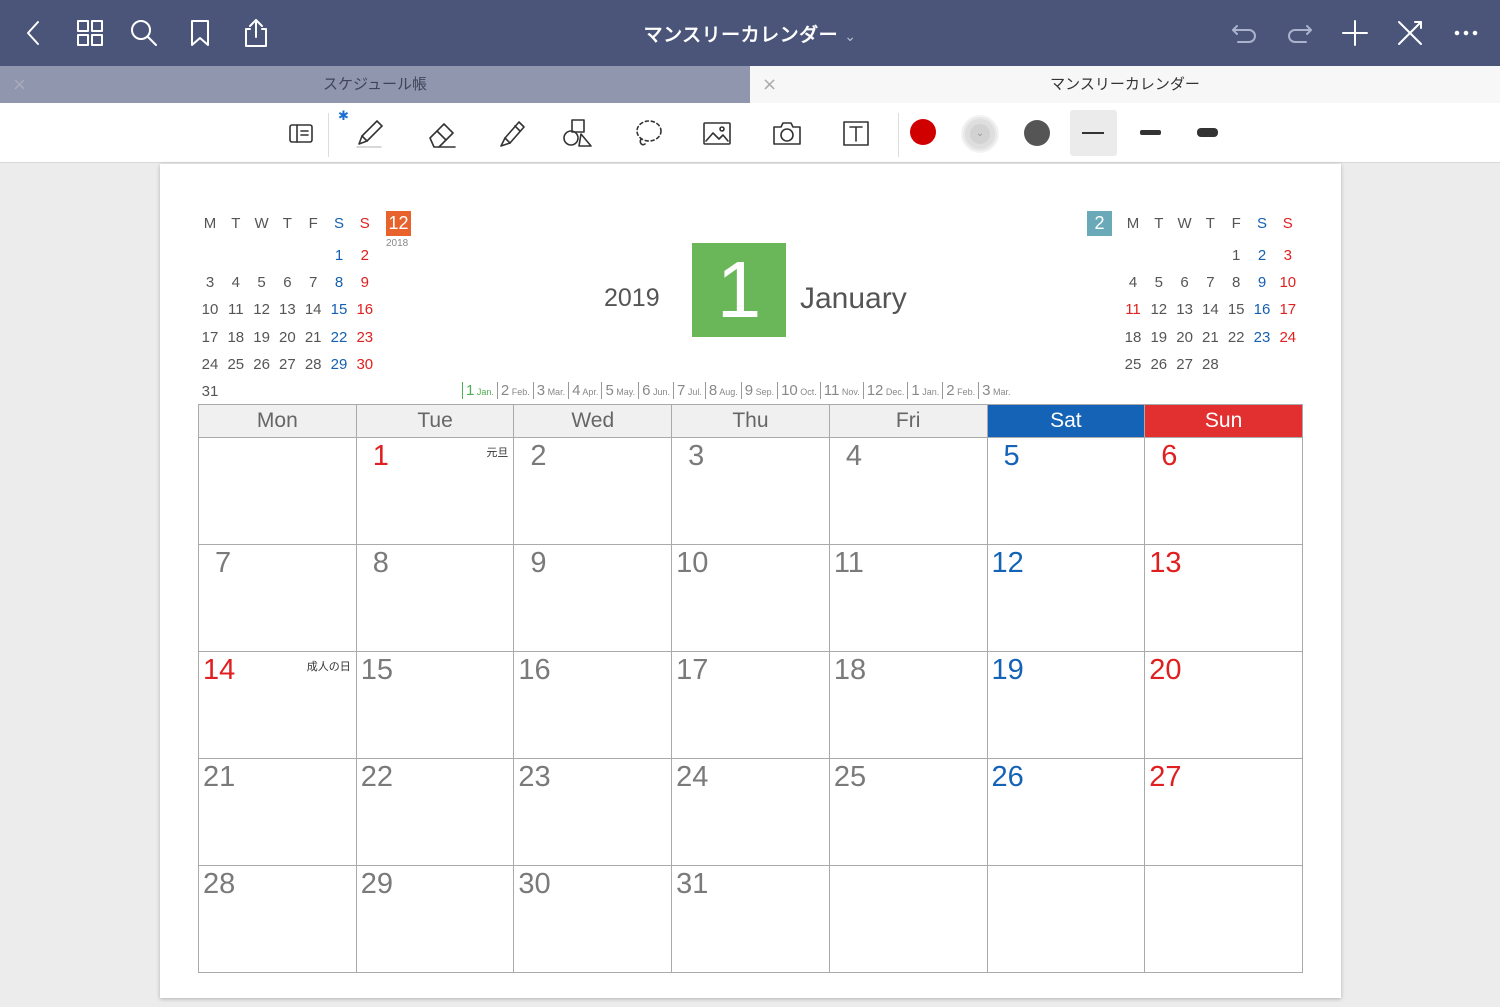 The height and width of the screenshot is (1007, 1500). Describe the element at coordinates (277, 812) in the screenshot. I see `calendar-day-cell: 21` at that location.